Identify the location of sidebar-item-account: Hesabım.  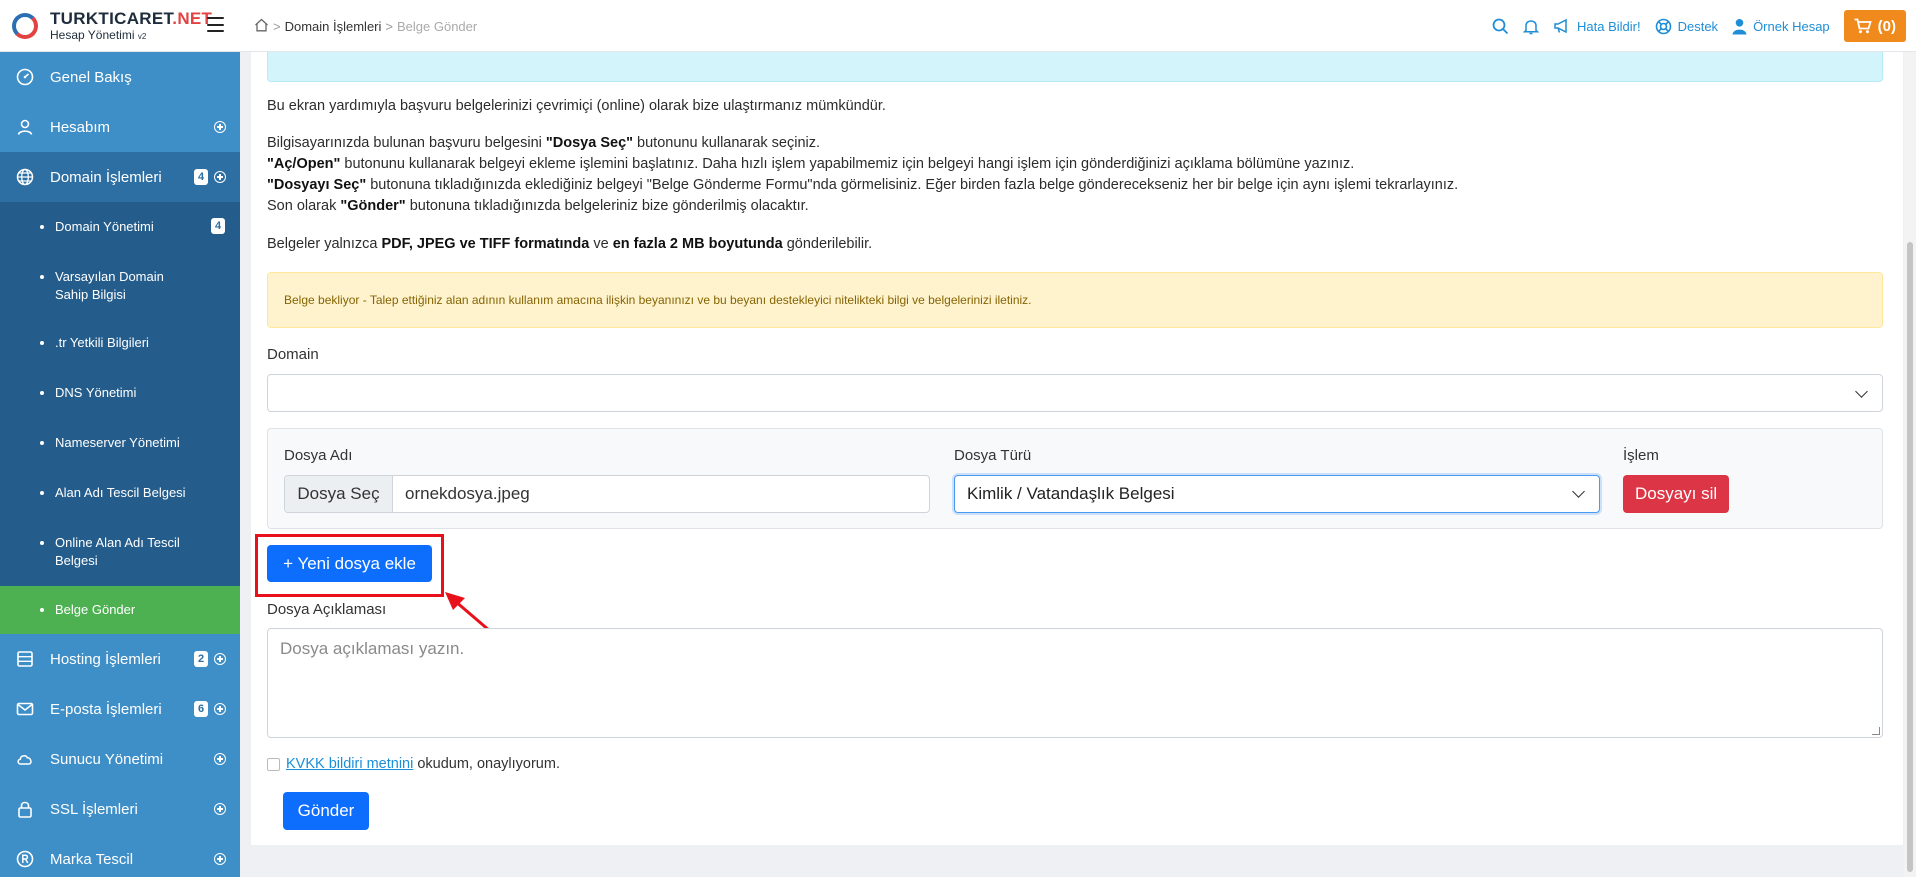
(120, 127).